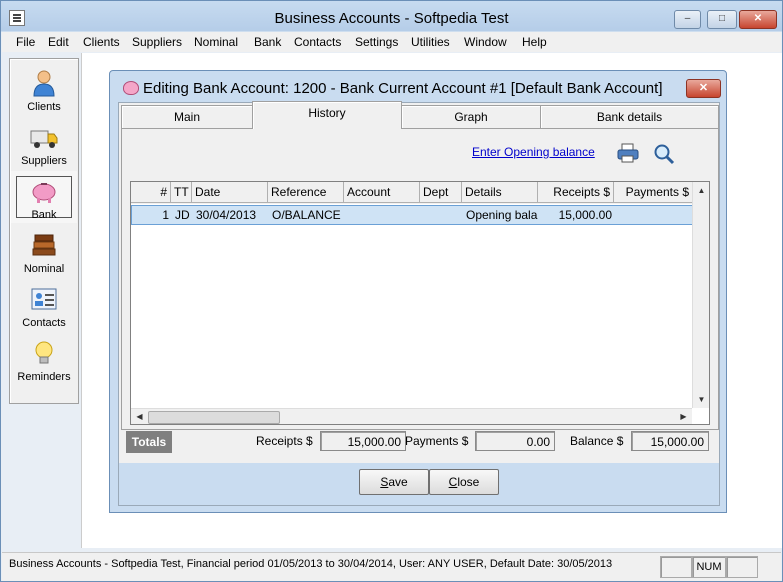  Describe the element at coordinates (398, 482) in the screenshot. I see `save-button-label: ave` at that location.